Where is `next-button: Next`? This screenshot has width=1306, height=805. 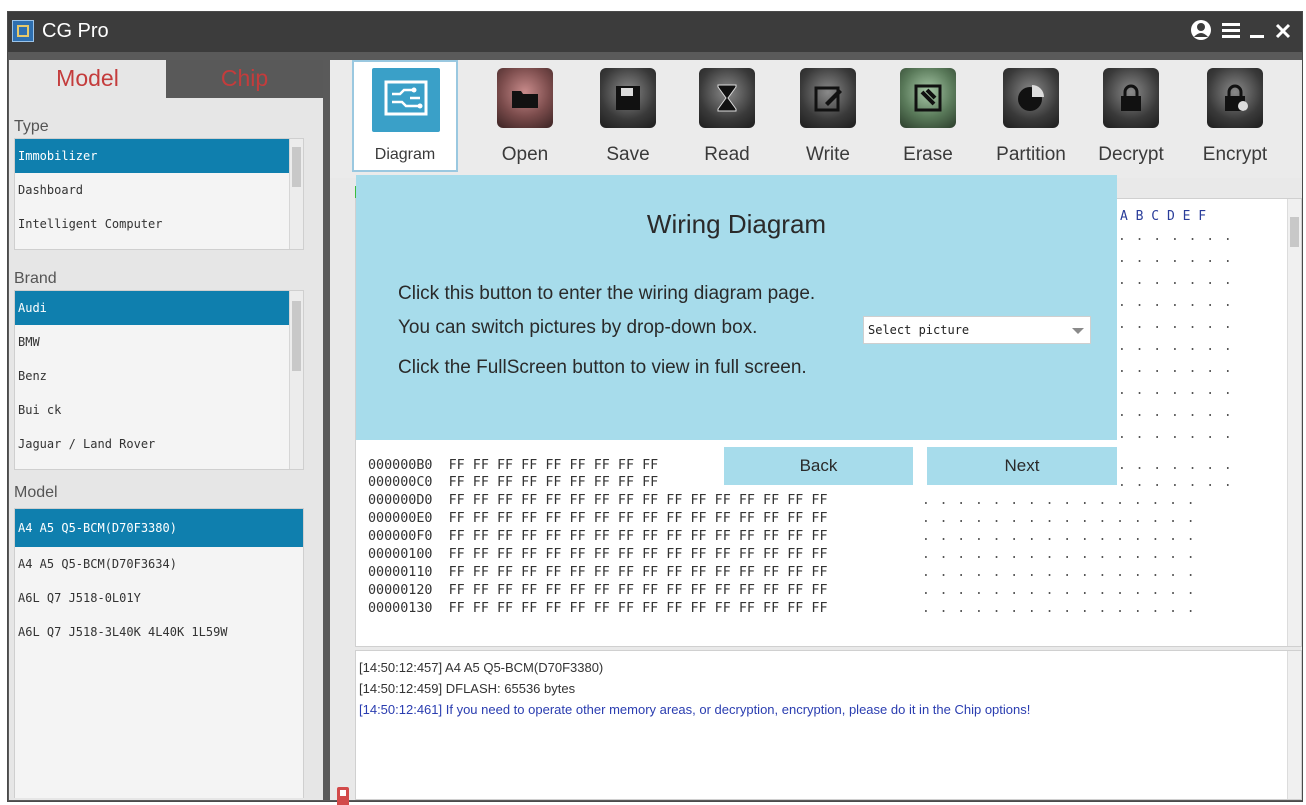 next-button: Next is located at coordinates (1022, 466).